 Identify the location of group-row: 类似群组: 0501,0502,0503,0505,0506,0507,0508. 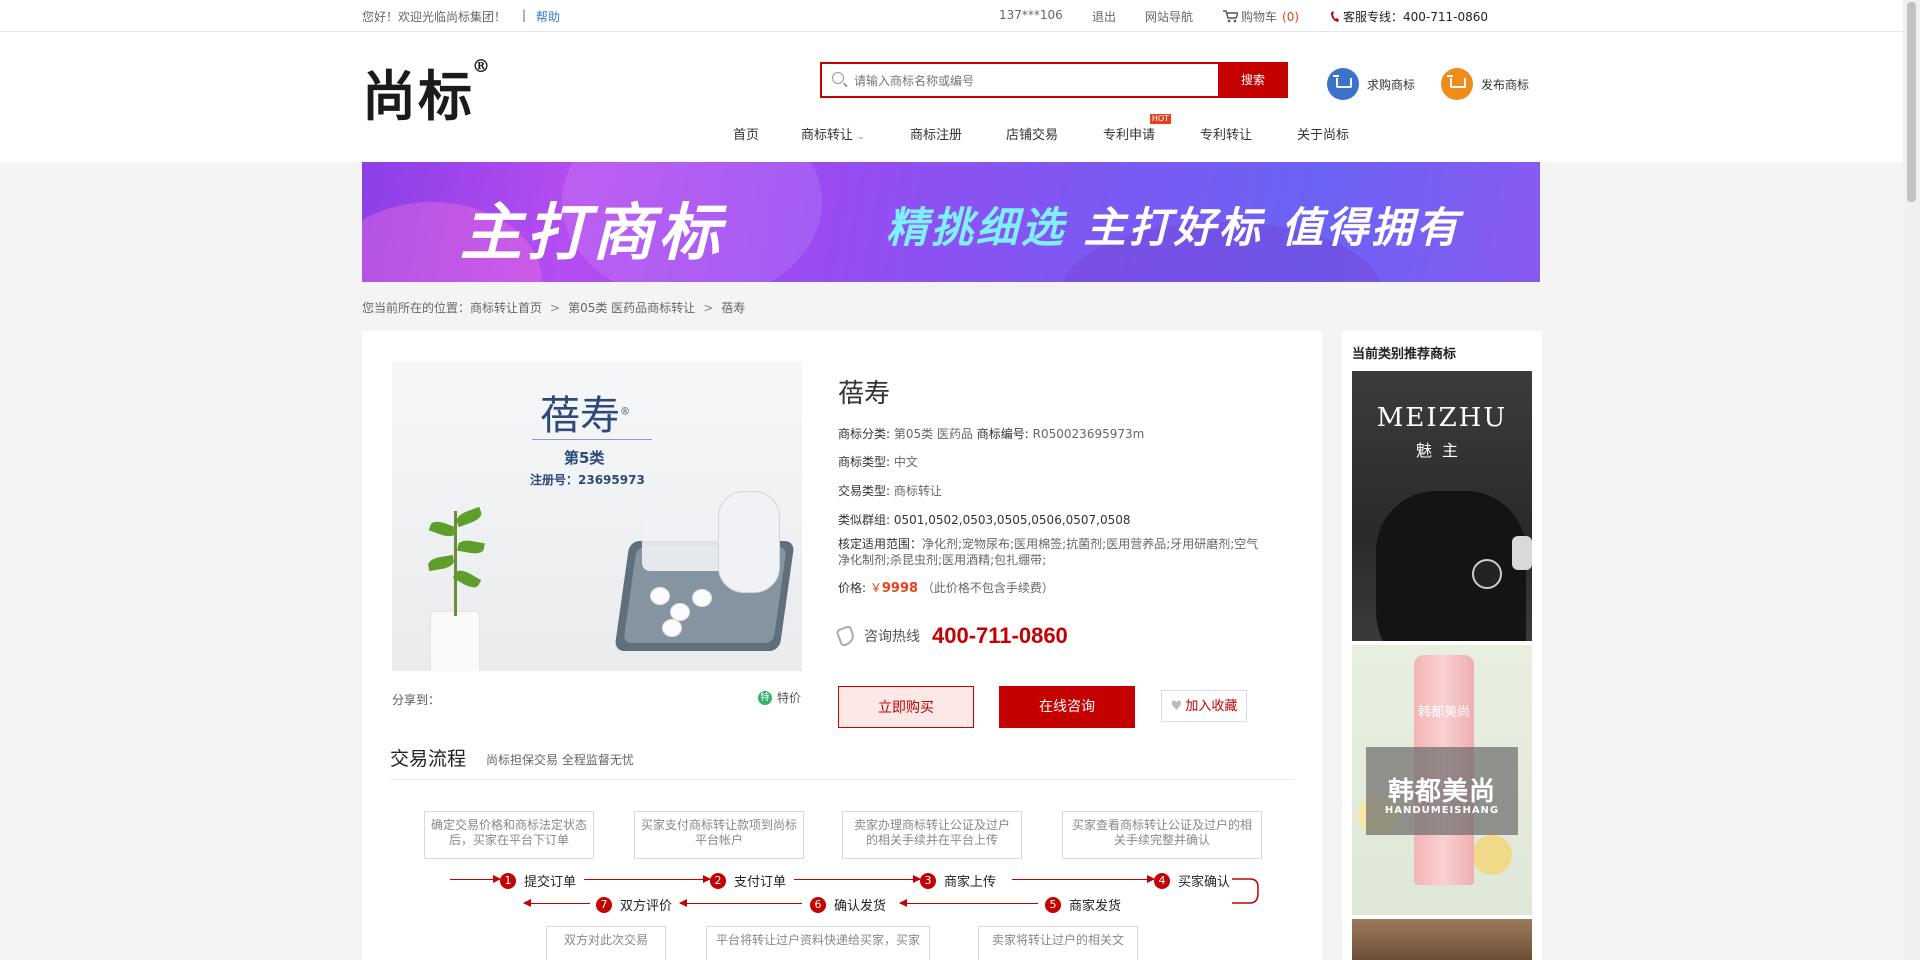
(984, 519).